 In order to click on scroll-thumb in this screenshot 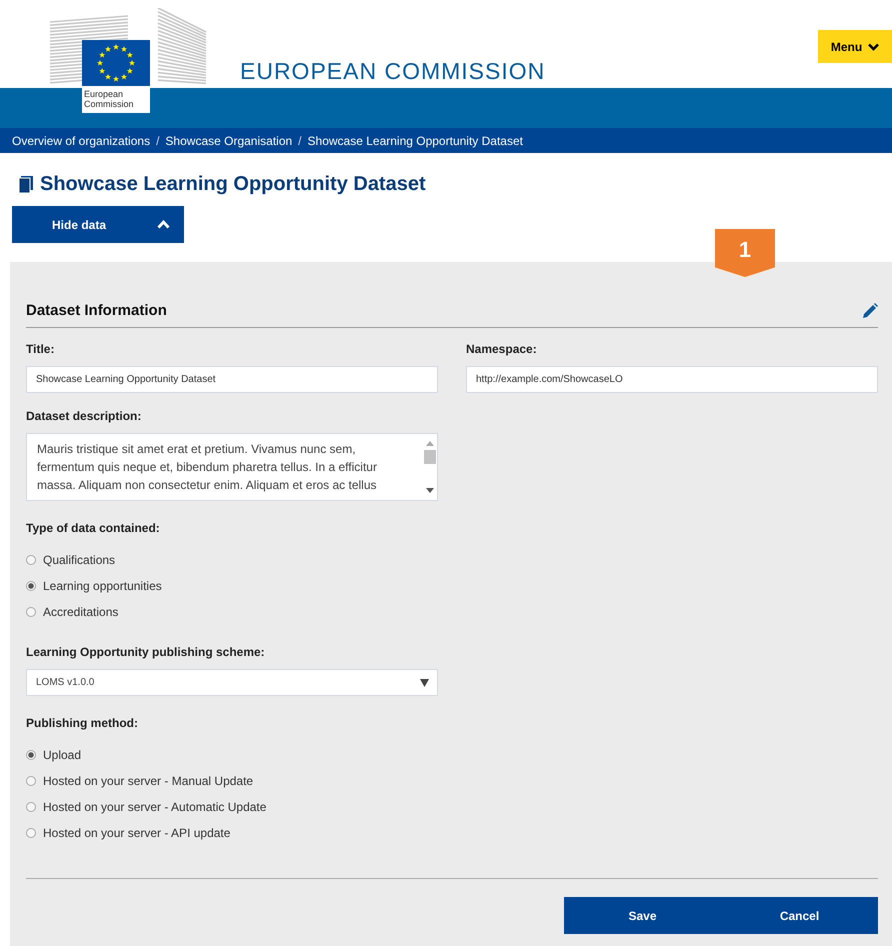, I will do `click(430, 457)`.